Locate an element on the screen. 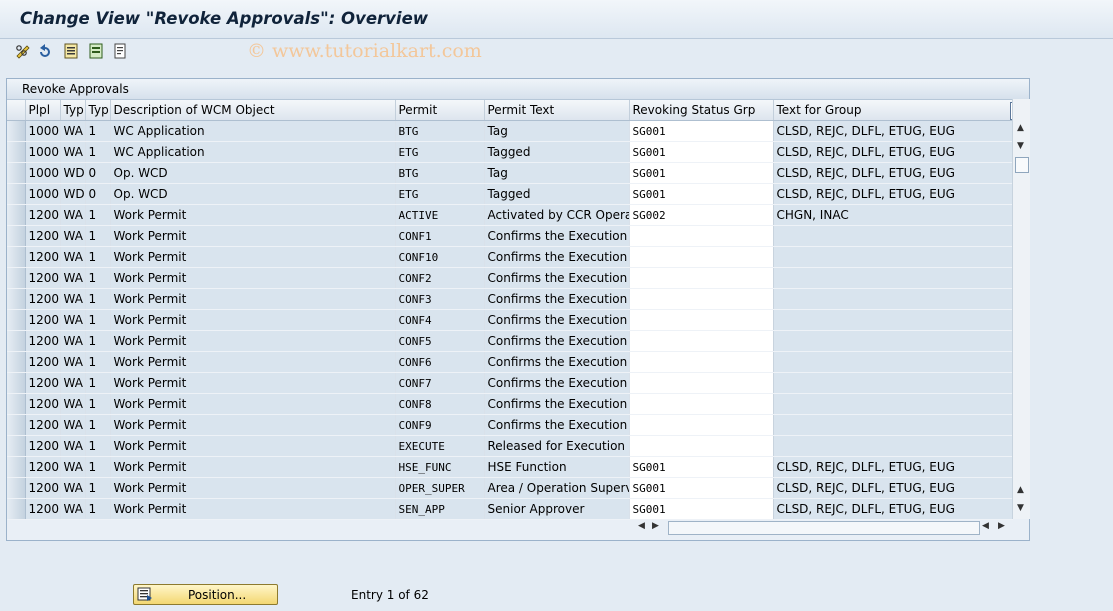 Image resolution: width=1113 pixels, height=611 pixels. column-header: Permit is located at coordinates (440, 110).